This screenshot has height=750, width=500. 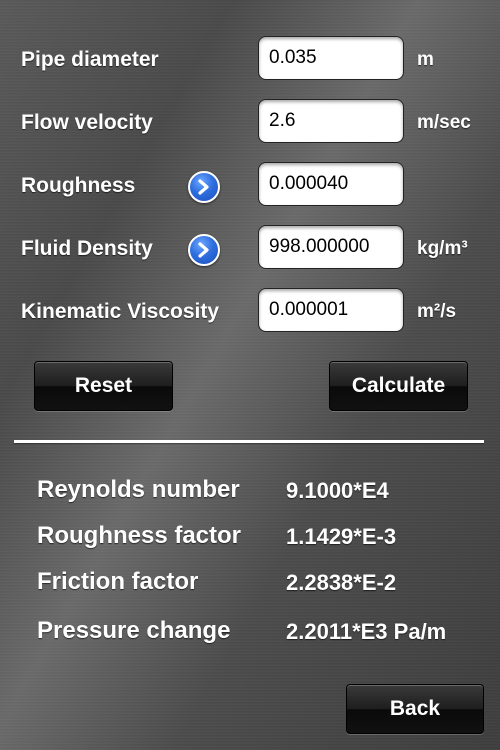 I want to click on fluid-density-unit: kg/m³, so click(x=442, y=248).